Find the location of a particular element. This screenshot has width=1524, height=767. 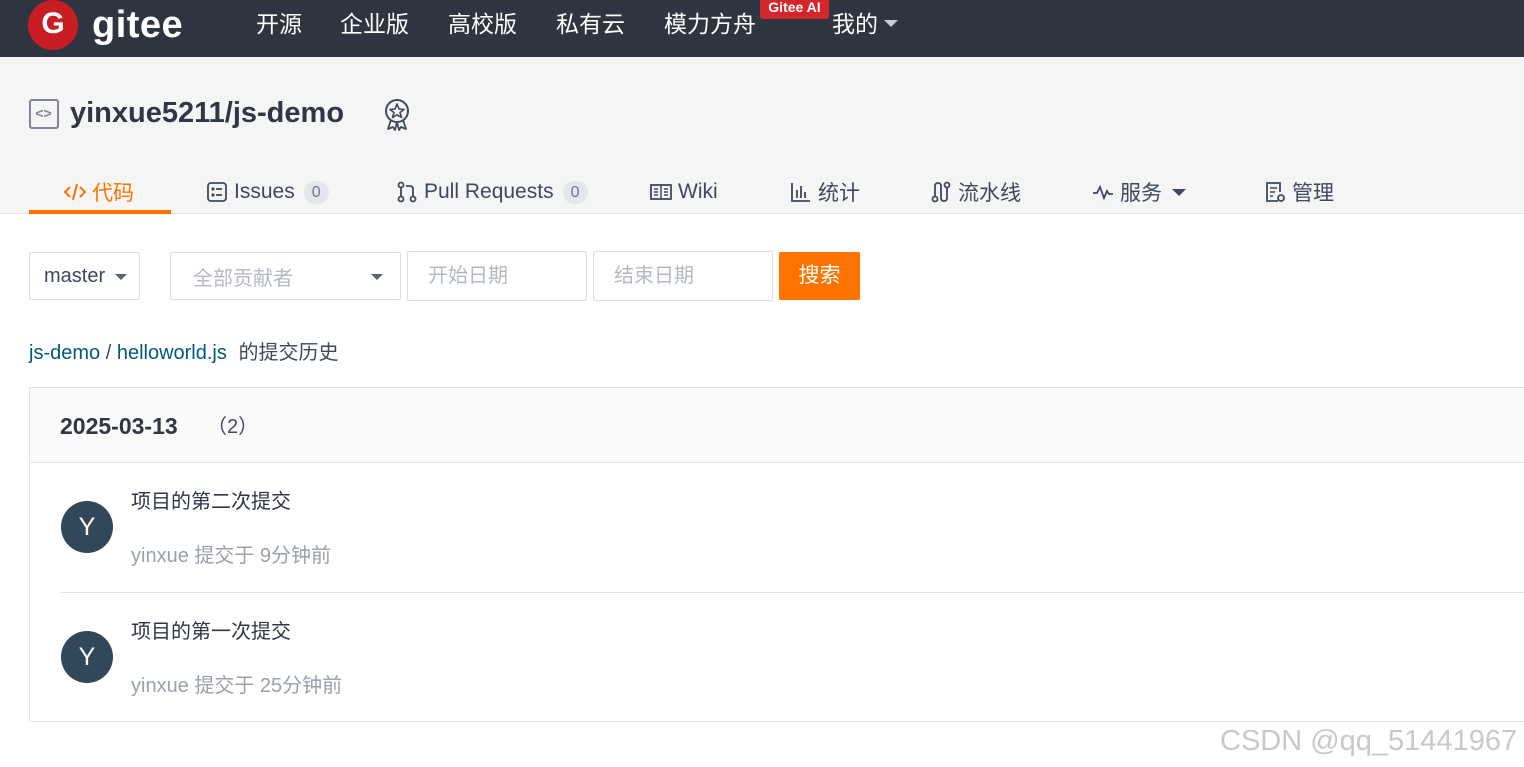

nav-enterprise: 企业版 is located at coordinates (374, 24).